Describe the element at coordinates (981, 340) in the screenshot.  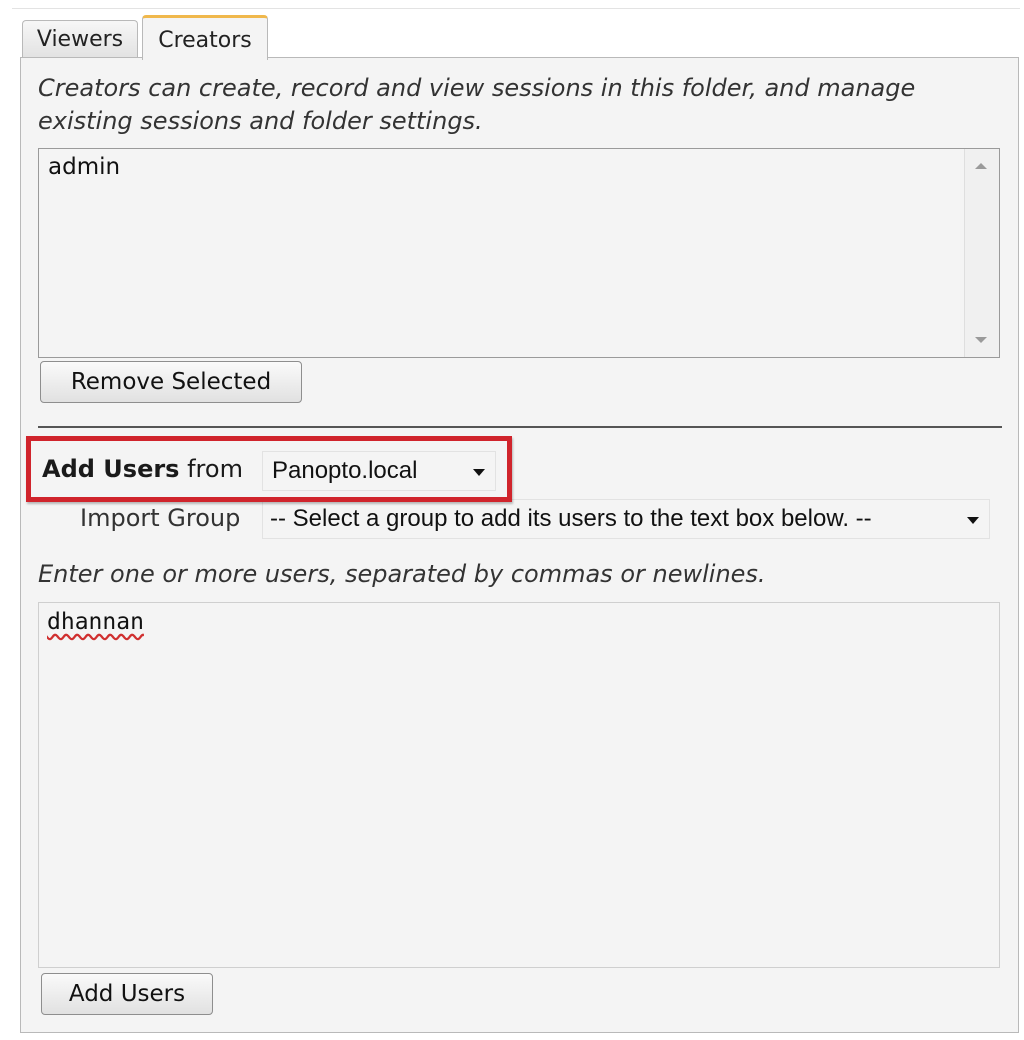
I see `scroll-down-arrow-icon` at that location.